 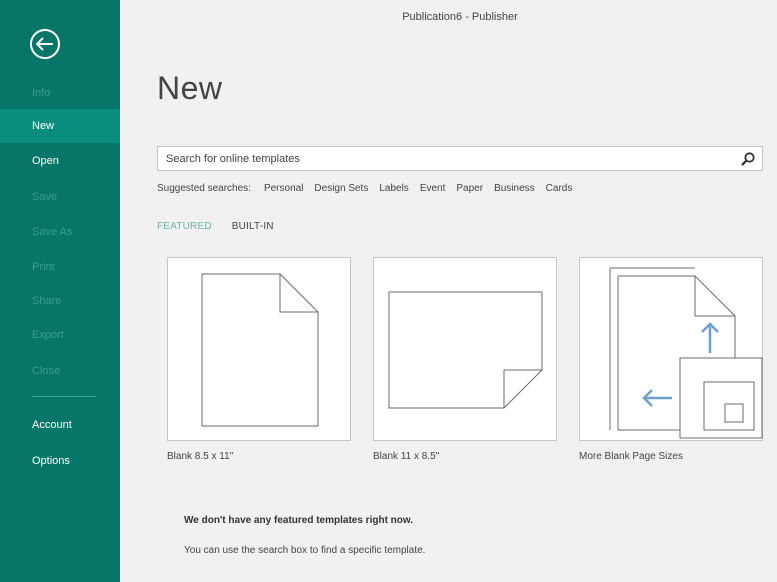 I want to click on template-label-more-sizes: More Blank Page Sizes, so click(x=631, y=456).